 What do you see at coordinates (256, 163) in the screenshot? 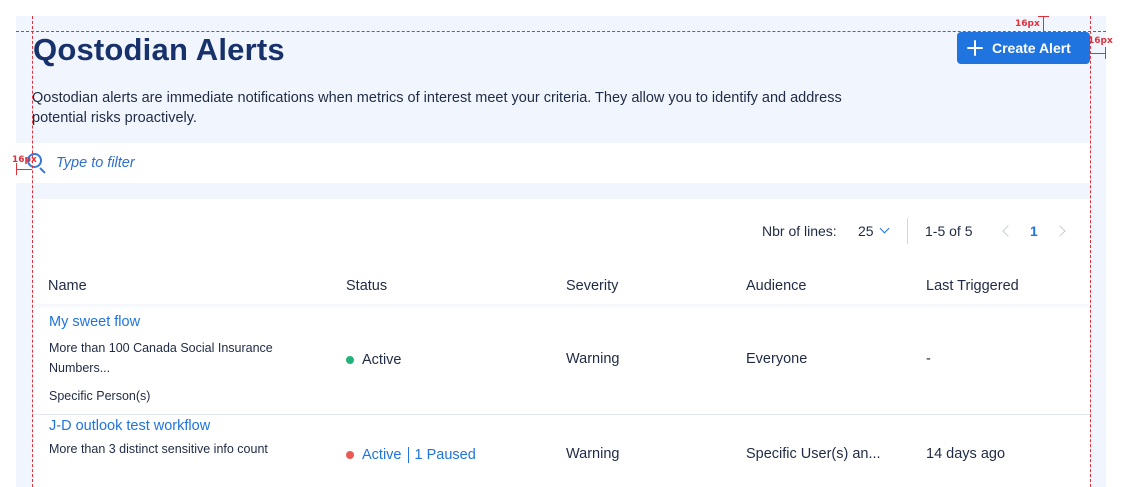
I see `filter-input` at bounding box center [256, 163].